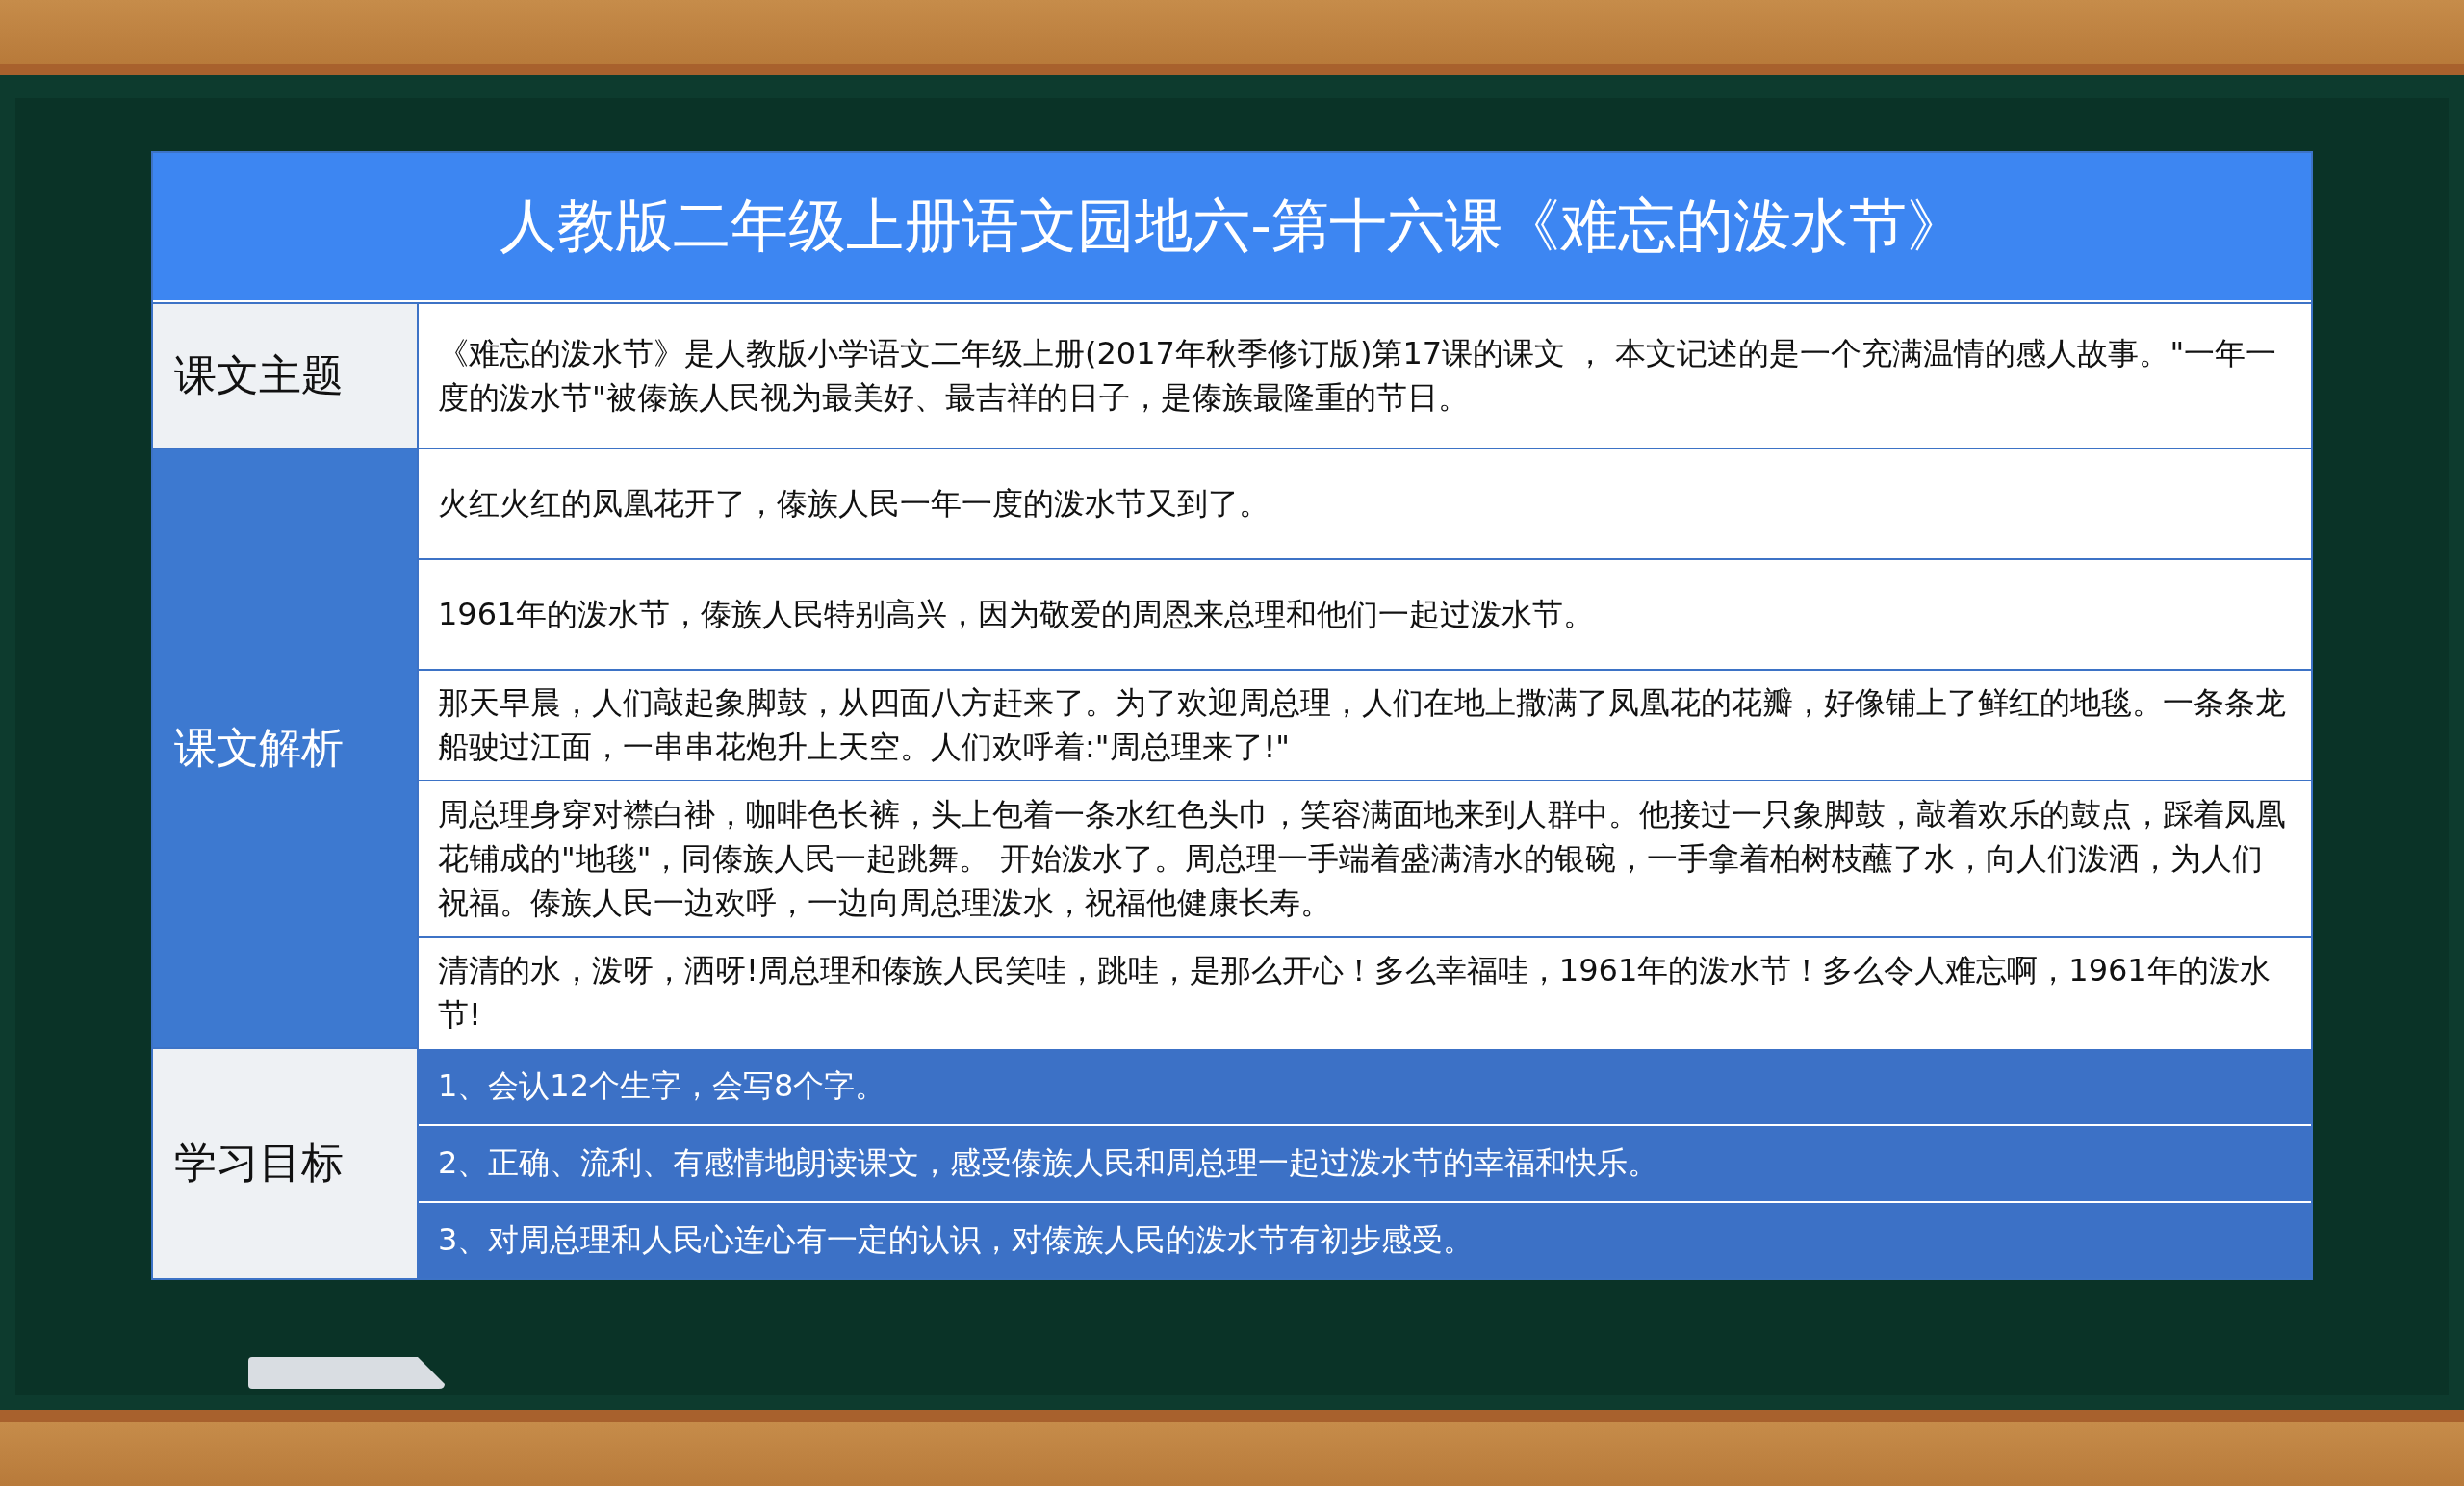 The width and height of the screenshot is (2464, 1486). Describe the element at coordinates (286, 747) in the screenshot. I see `section-label: 课文解析` at that location.